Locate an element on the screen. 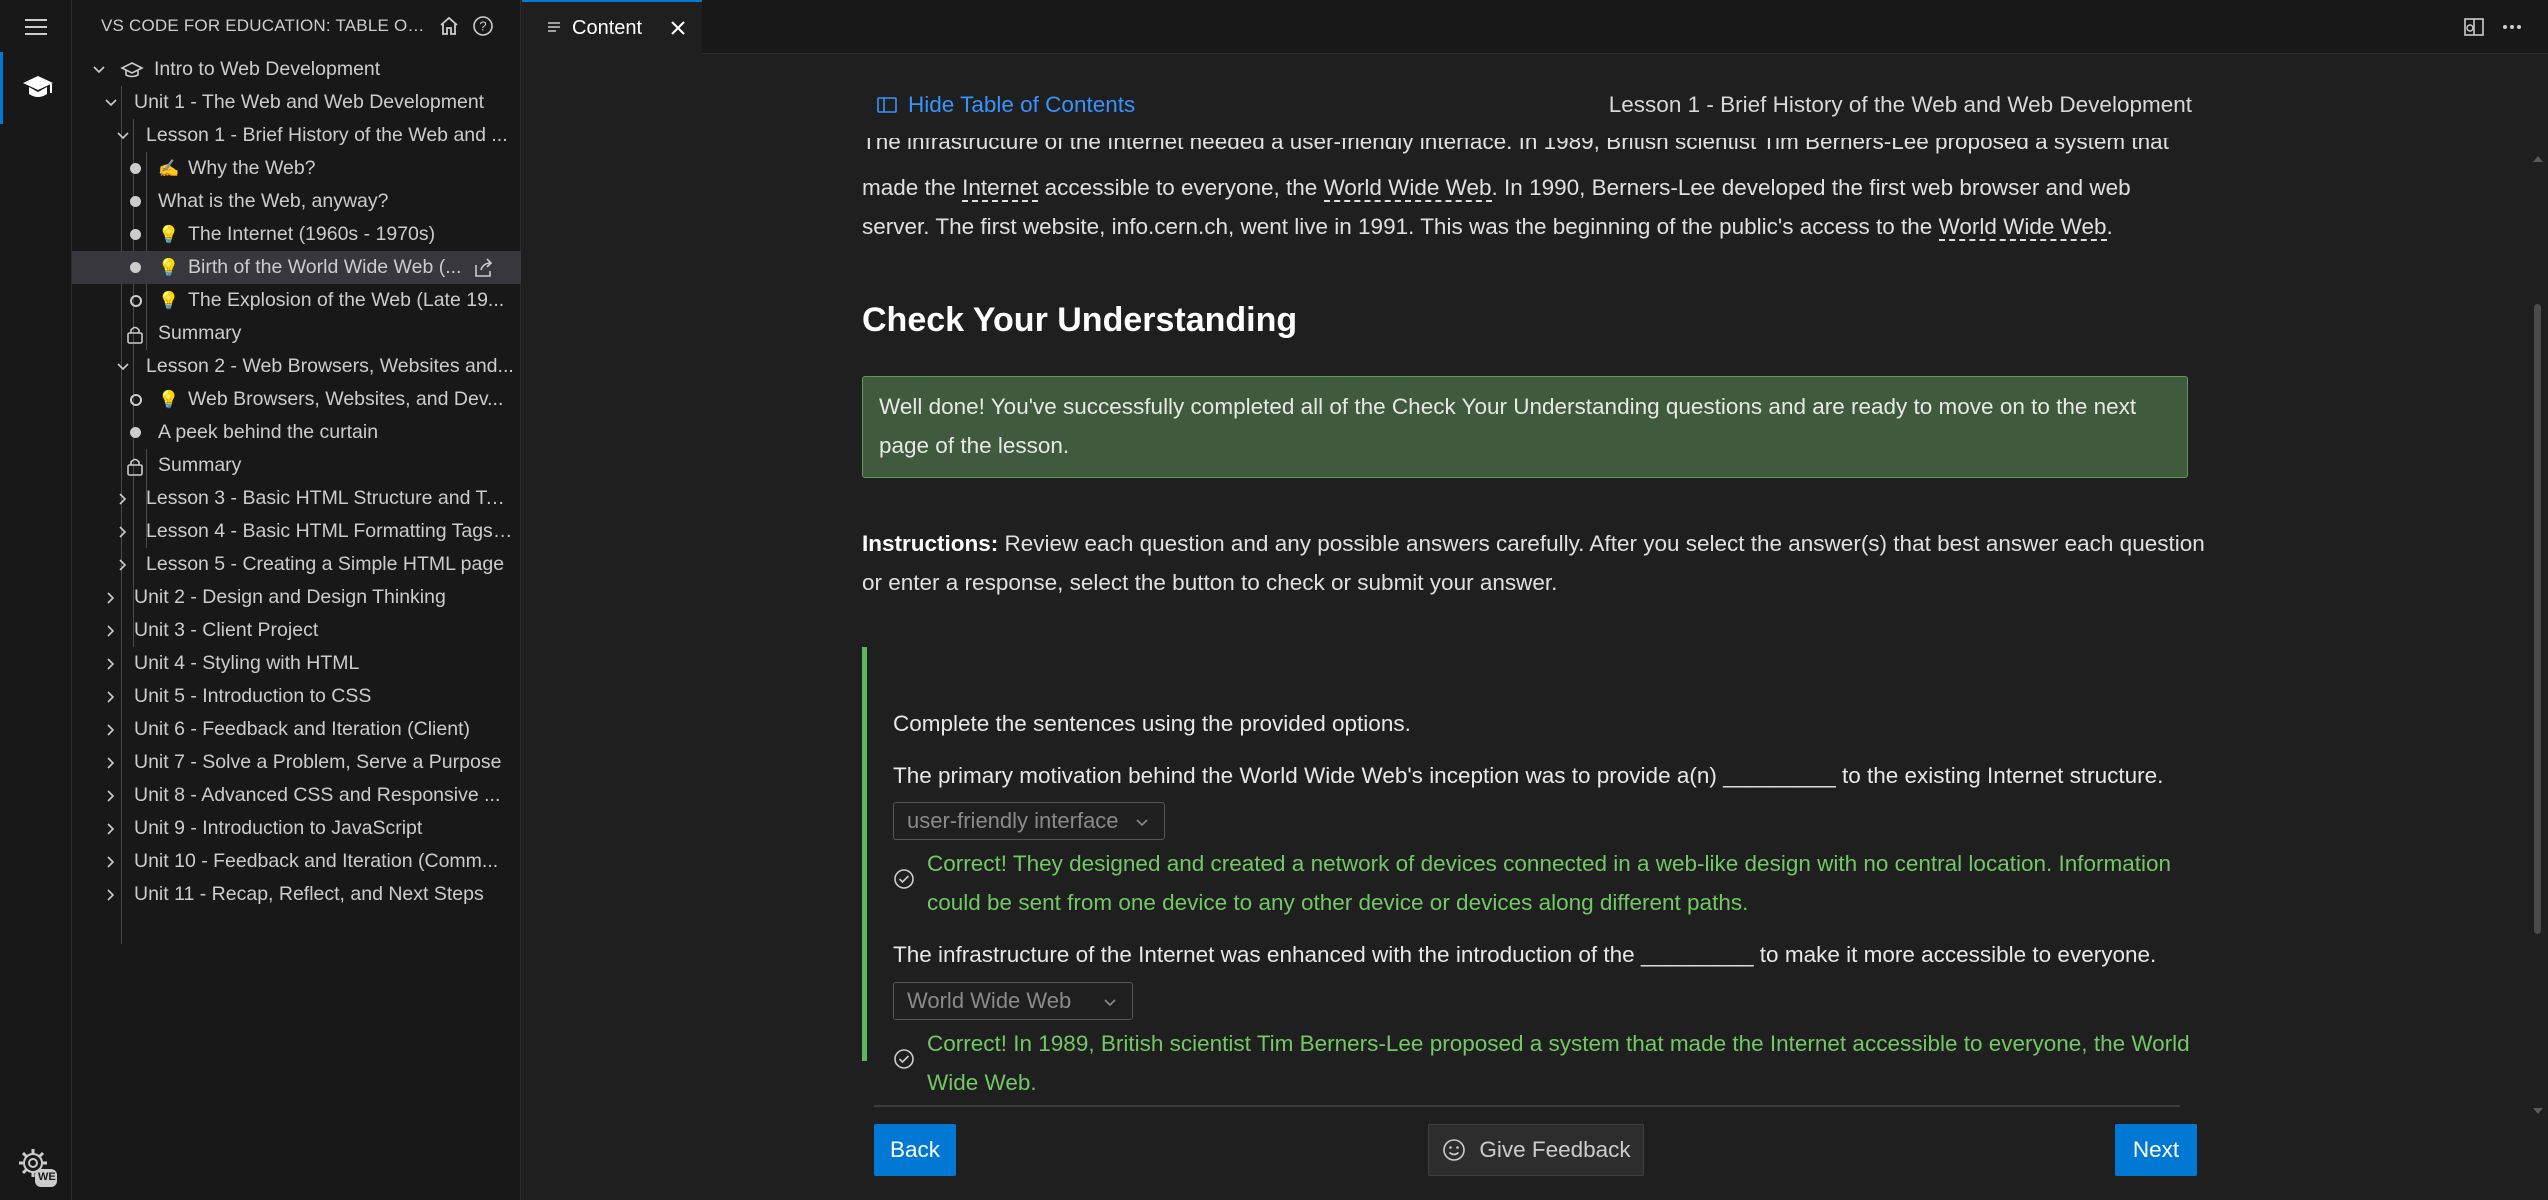 This screenshot has width=2548, height=1200. sidebar-toggle-icon is located at coordinates (887, 105).